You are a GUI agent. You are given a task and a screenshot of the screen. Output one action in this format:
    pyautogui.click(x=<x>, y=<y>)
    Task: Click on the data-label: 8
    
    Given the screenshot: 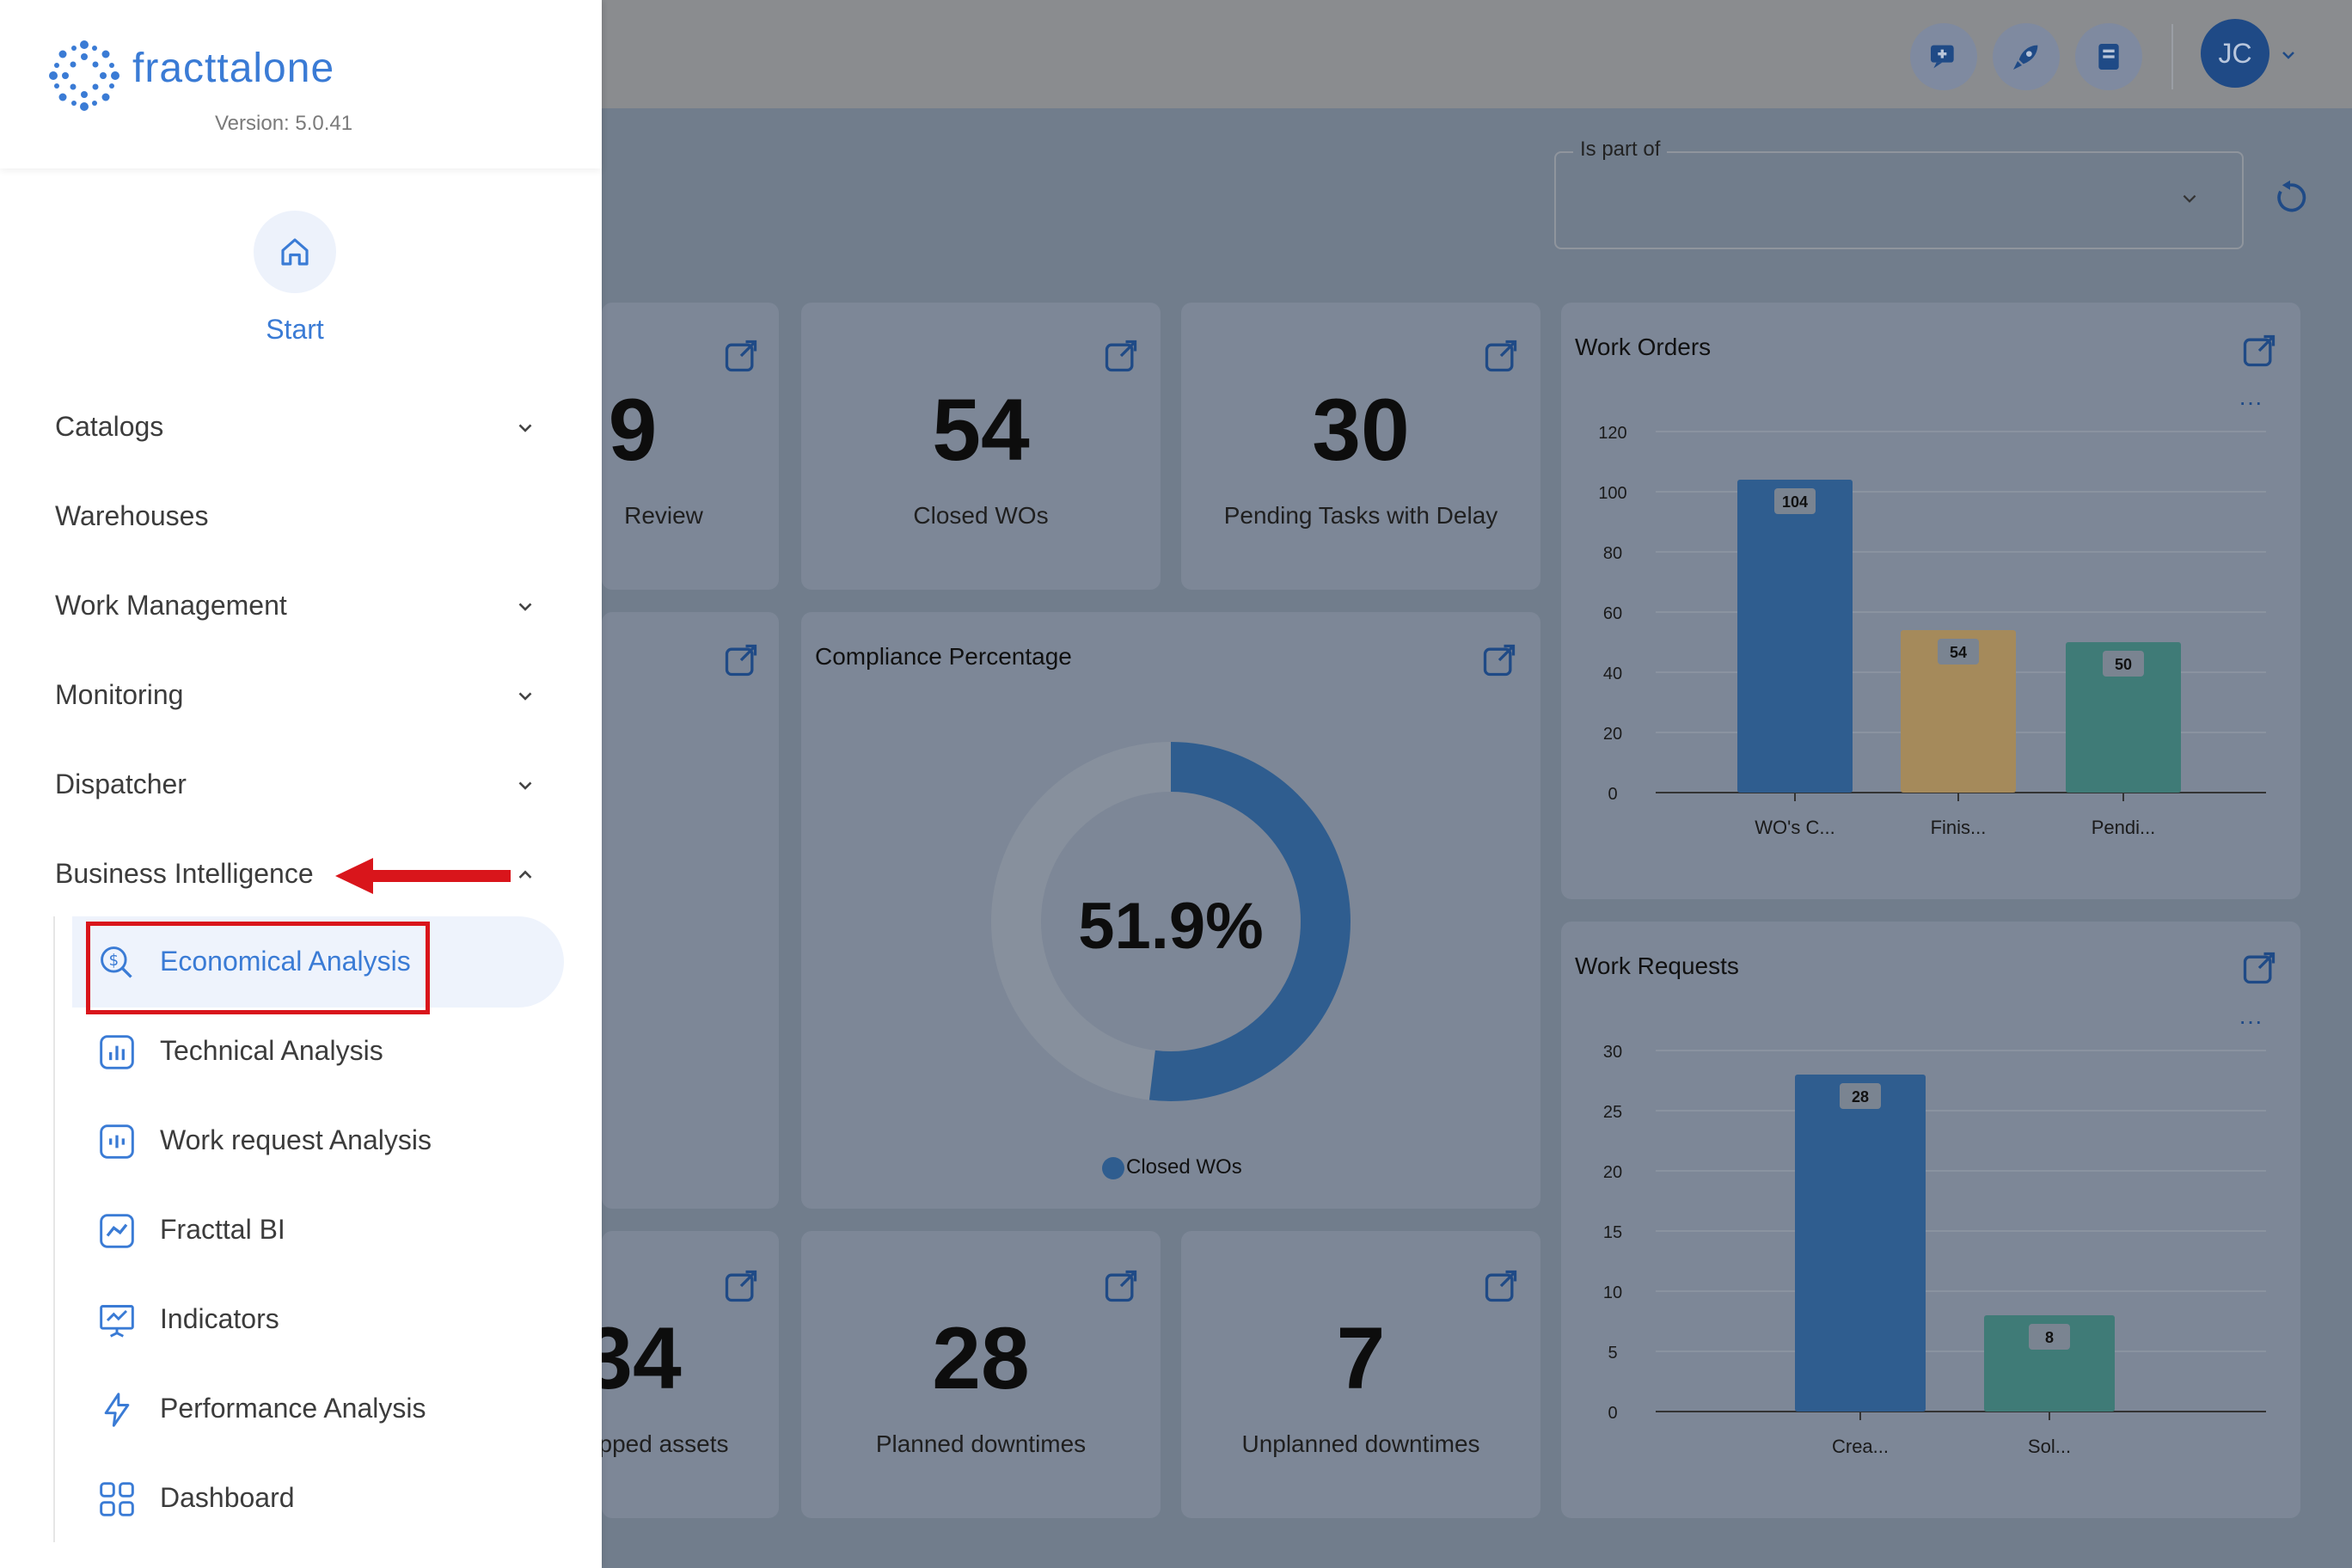 What is the action you would take?
    pyautogui.click(x=2049, y=1337)
    